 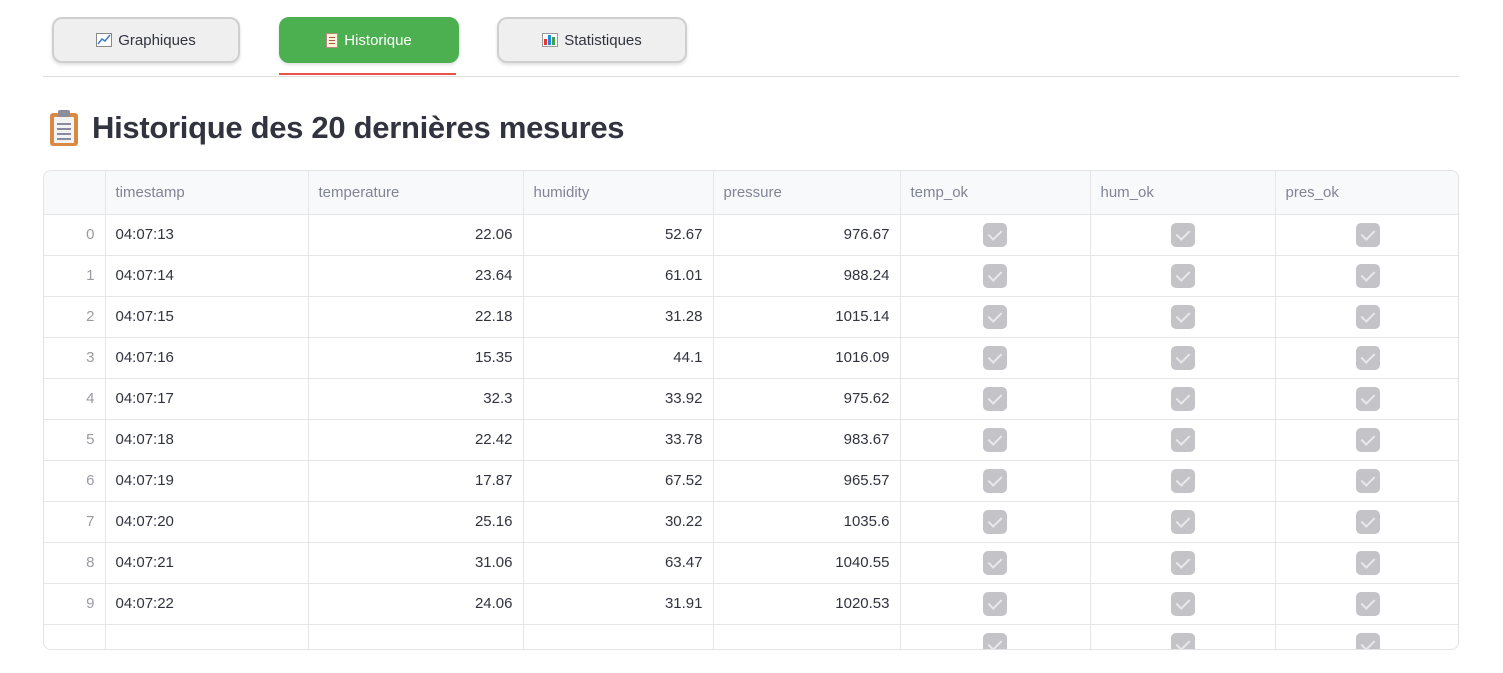 What do you see at coordinates (75, 317) in the screenshot?
I see `row-index: 2` at bounding box center [75, 317].